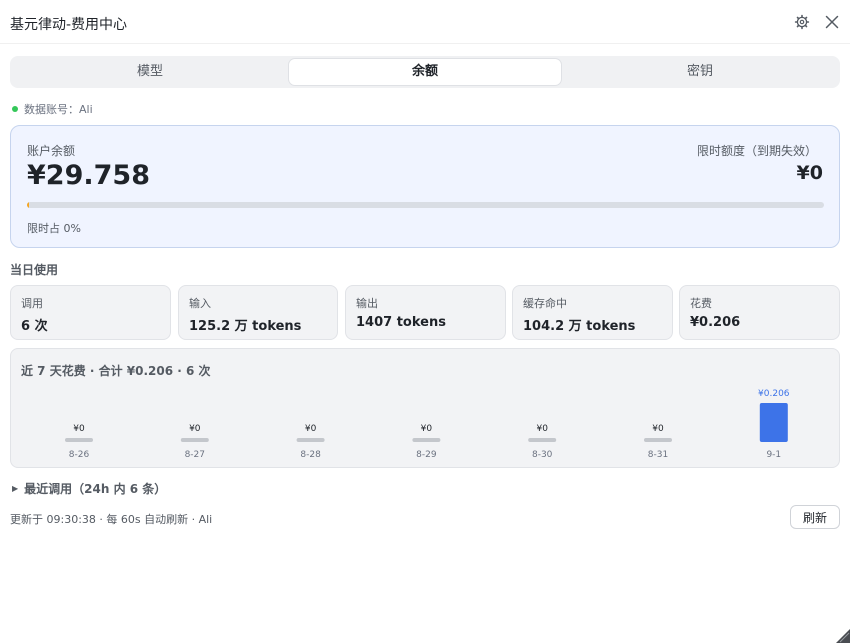 This screenshot has width=850, height=643. What do you see at coordinates (88, 175) in the screenshot?
I see `balance-value: ¥29.758` at bounding box center [88, 175].